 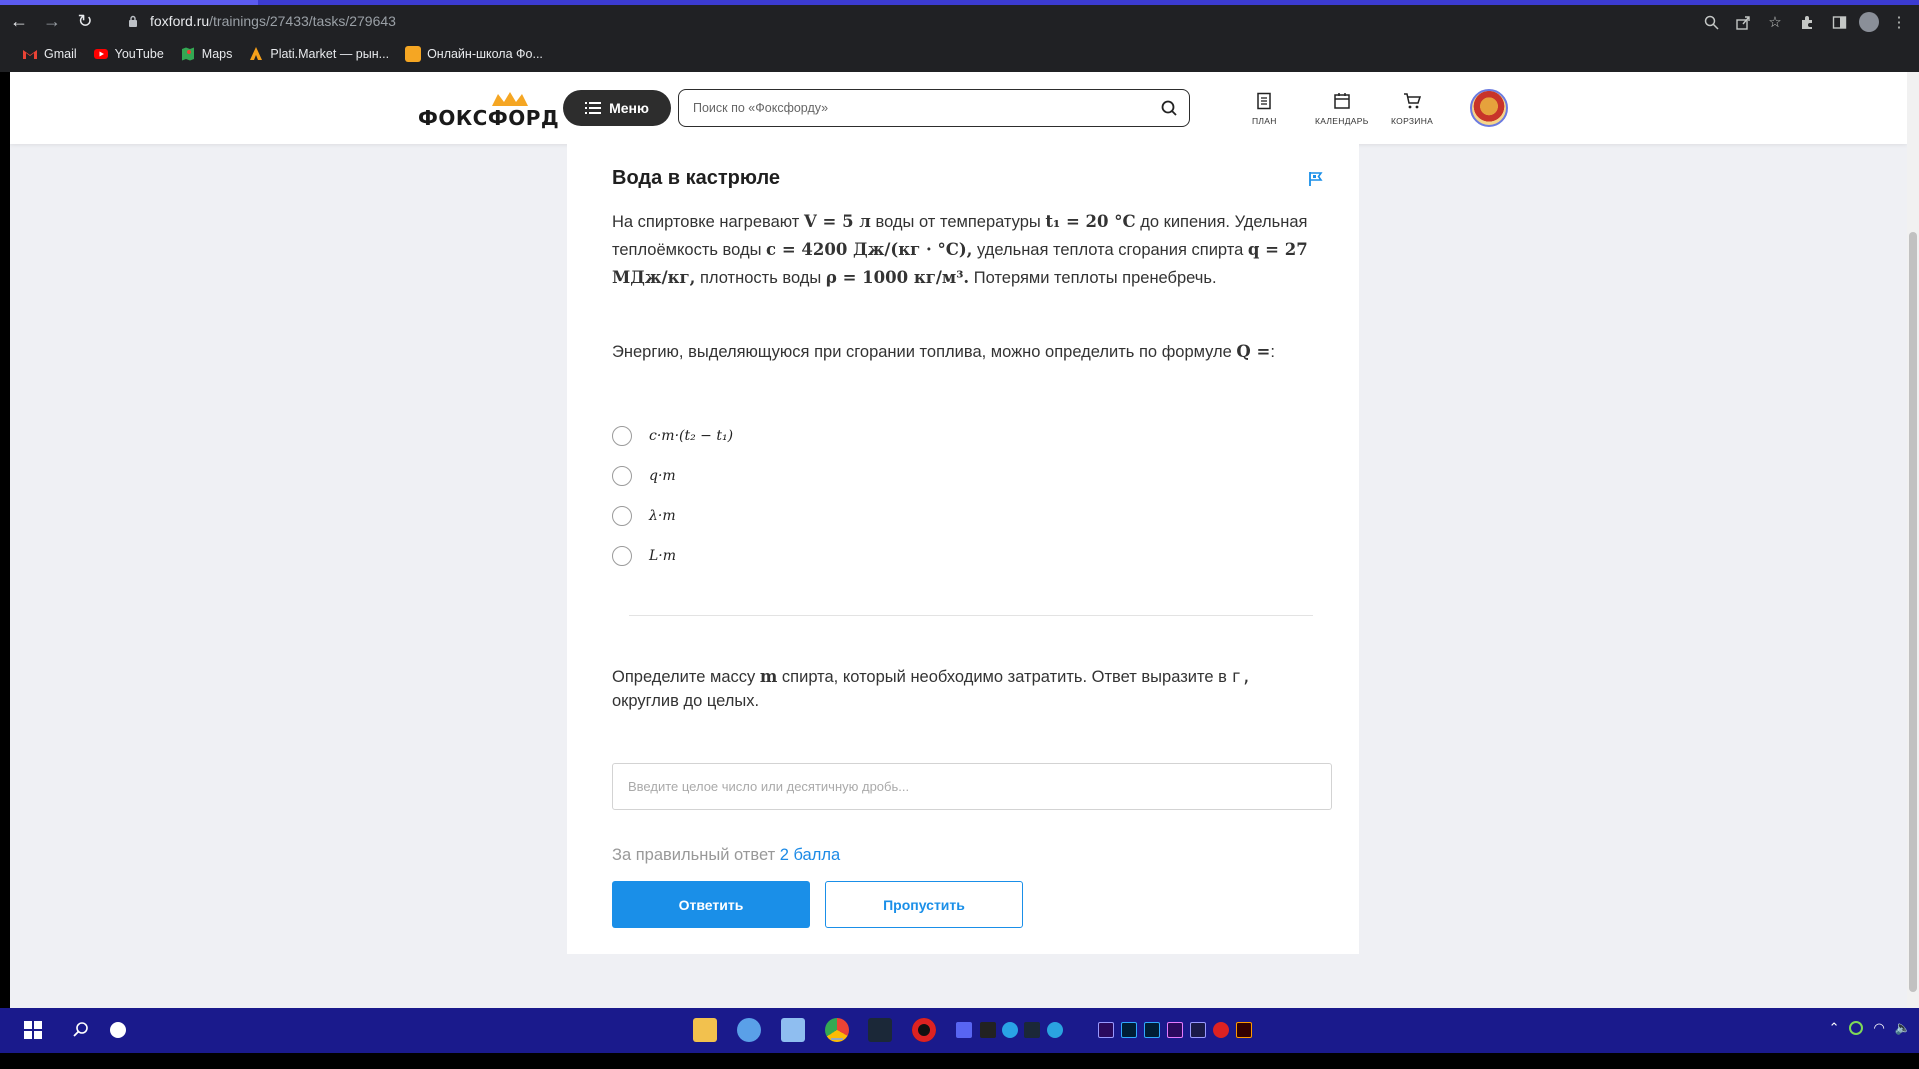 What do you see at coordinates (1899, 22) in the screenshot?
I see `kebab-menu-icon: ⋮` at bounding box center [1899, 22].